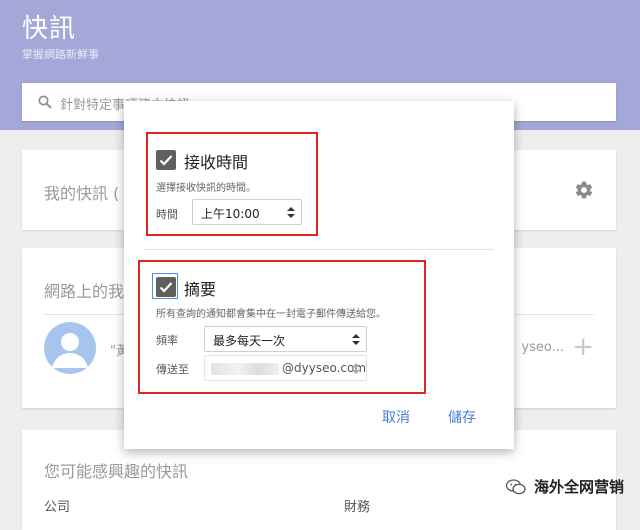 The width and height of the screenshot is (640, 530). Describe the element at coordinates (230, 214) in the screenshot. I see `time-select-value: 上午10:00` at that location.